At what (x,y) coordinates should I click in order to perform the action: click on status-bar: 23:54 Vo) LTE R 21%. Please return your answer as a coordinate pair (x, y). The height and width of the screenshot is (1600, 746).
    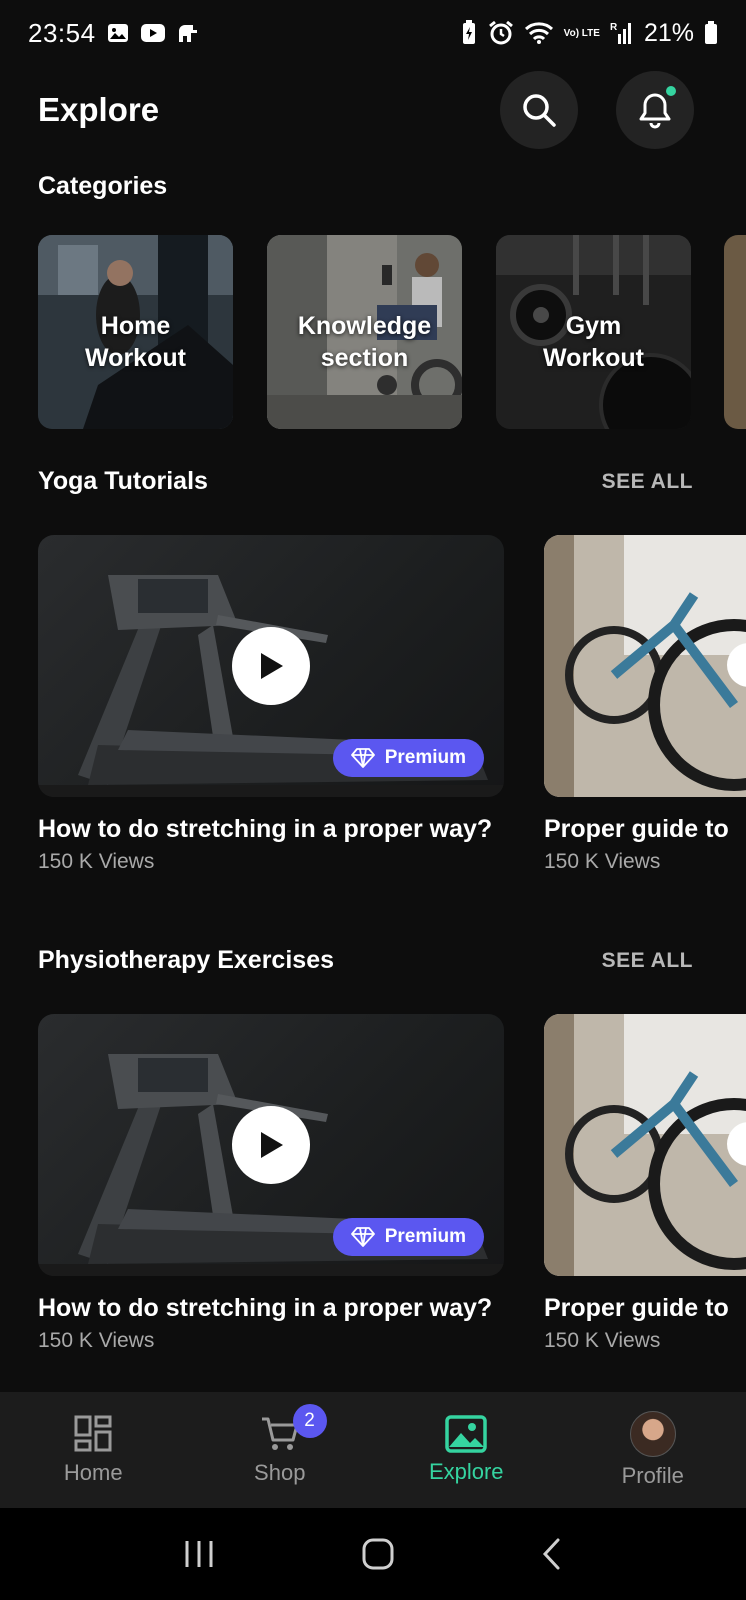
    Looking at the image, I should click on (373, 33).